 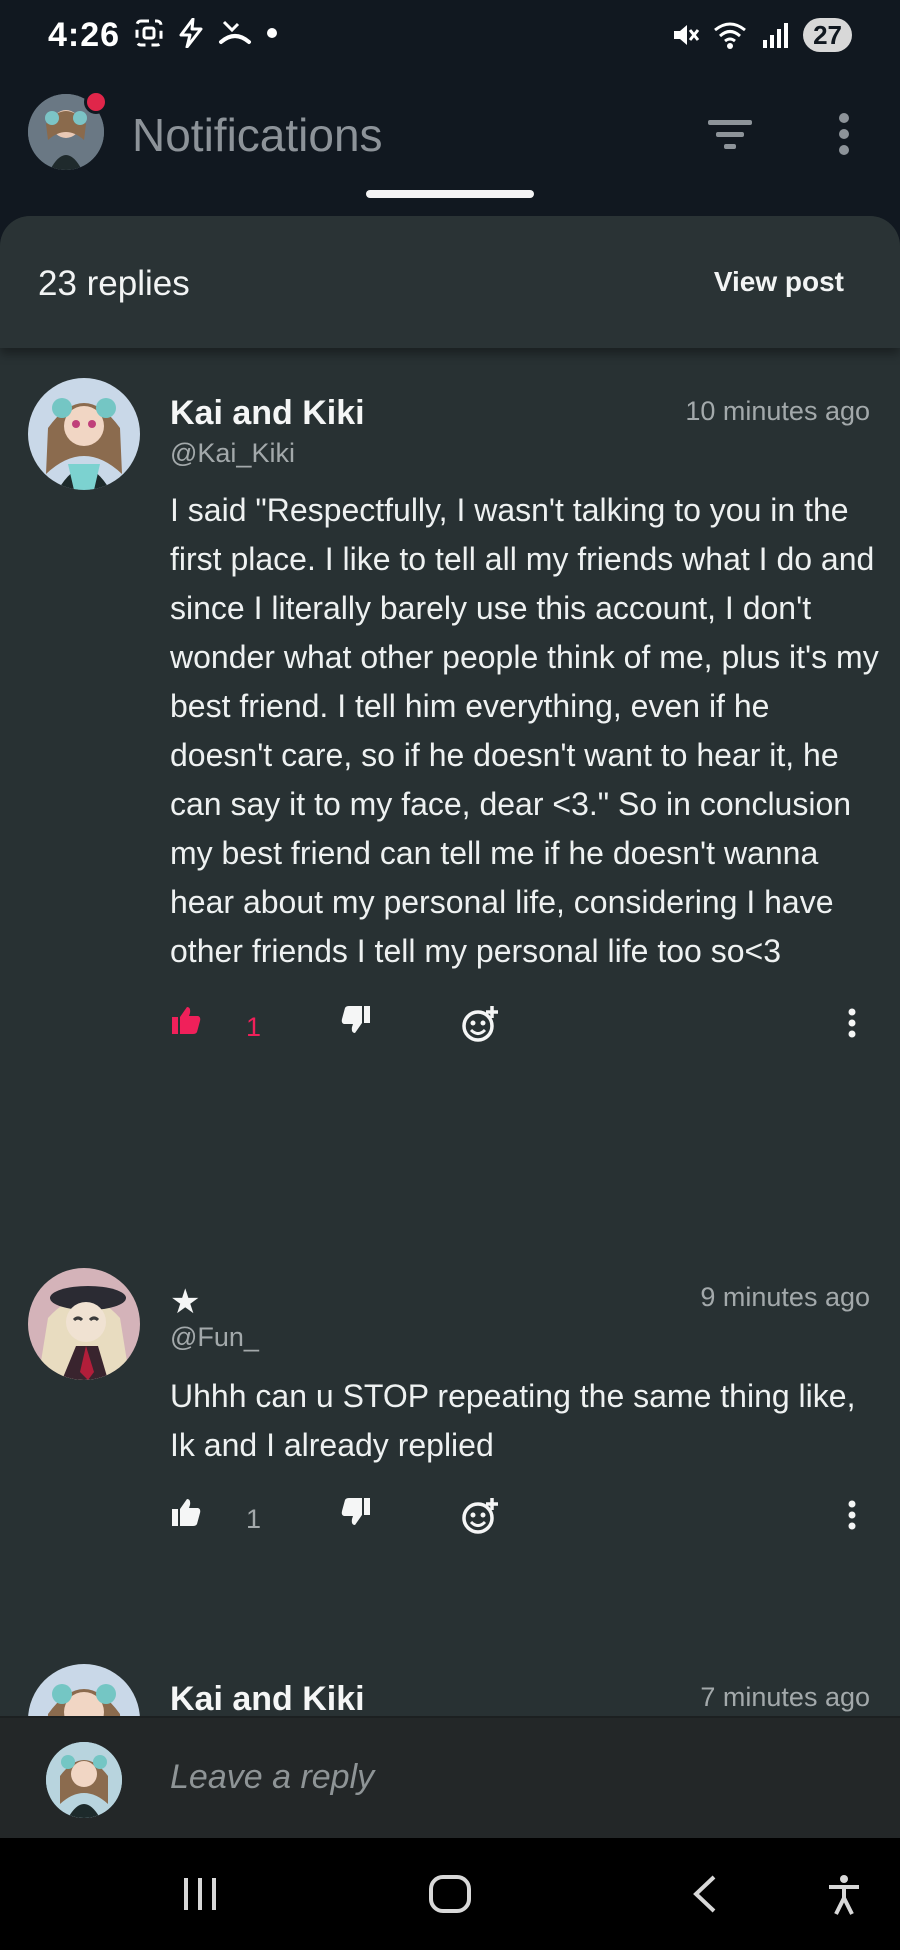 I want to click on system-nav-bar, so click(x=450, y=1894).